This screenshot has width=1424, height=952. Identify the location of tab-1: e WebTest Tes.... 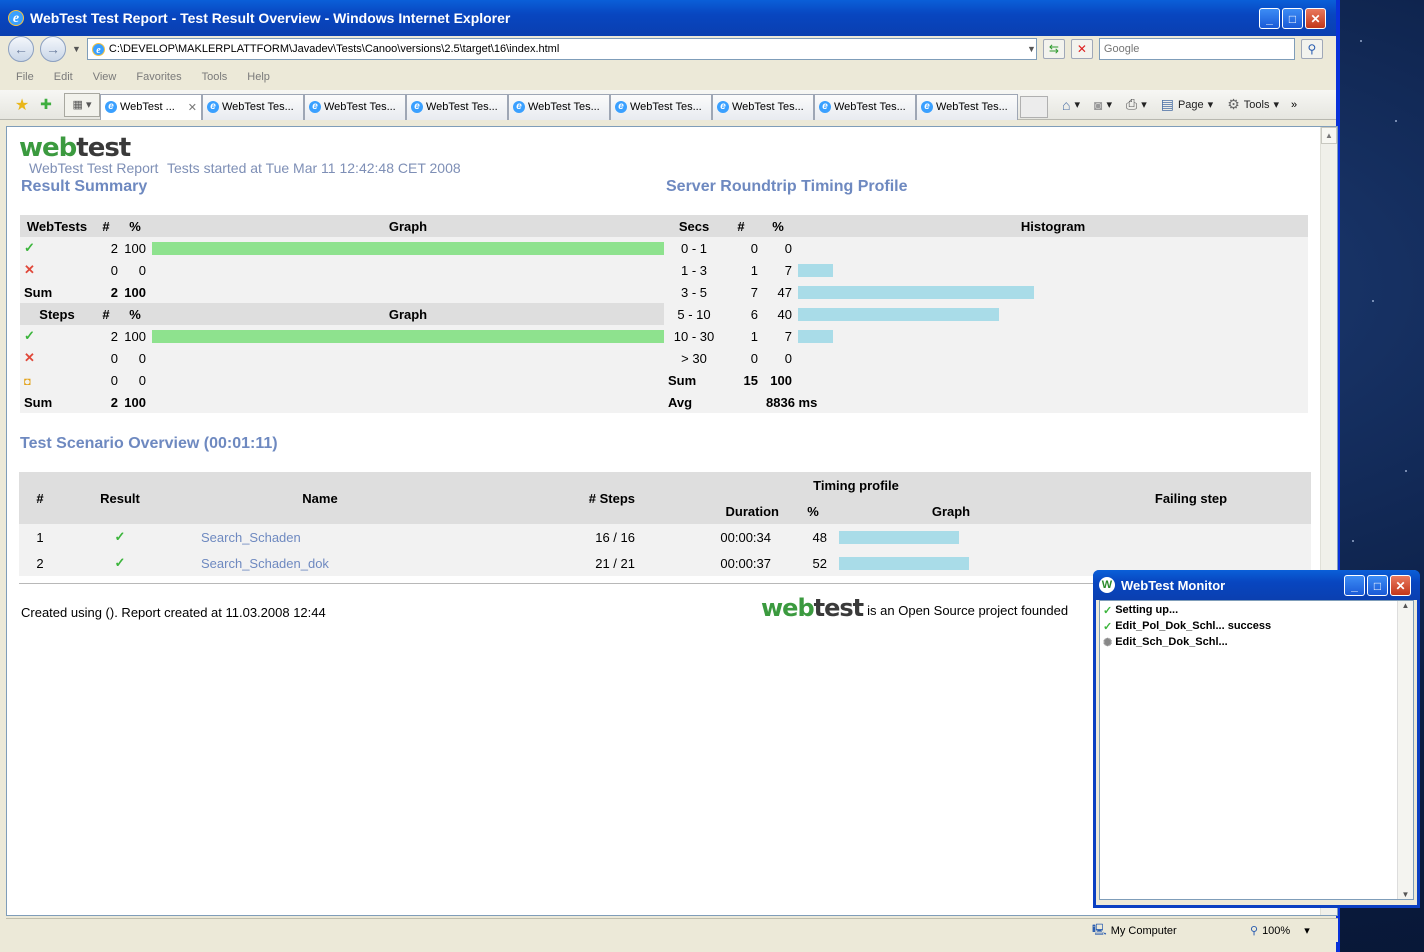
(253, 106).